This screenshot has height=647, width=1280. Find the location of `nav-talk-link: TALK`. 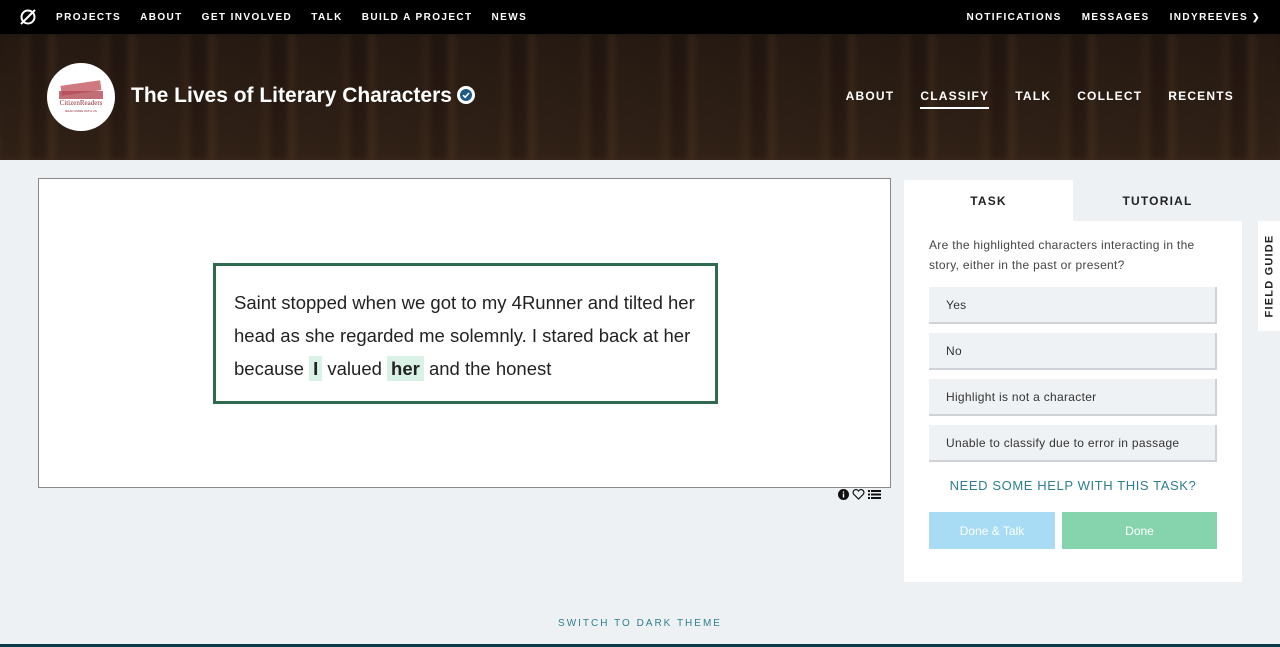

nav-talk-link: TALK is located at coordinates (327, 17).